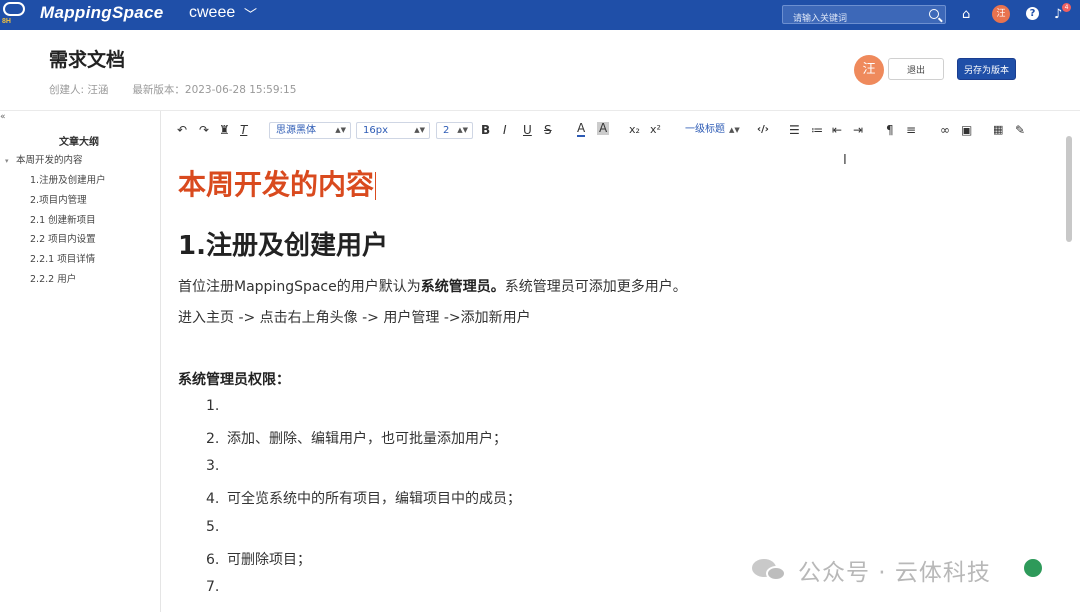 The height and width of the screenshot is (612, 1080). What do you see at coordinates (213, 406) in the screenshot?
I see `list-number: 1.` at bounding box center [213, 406].